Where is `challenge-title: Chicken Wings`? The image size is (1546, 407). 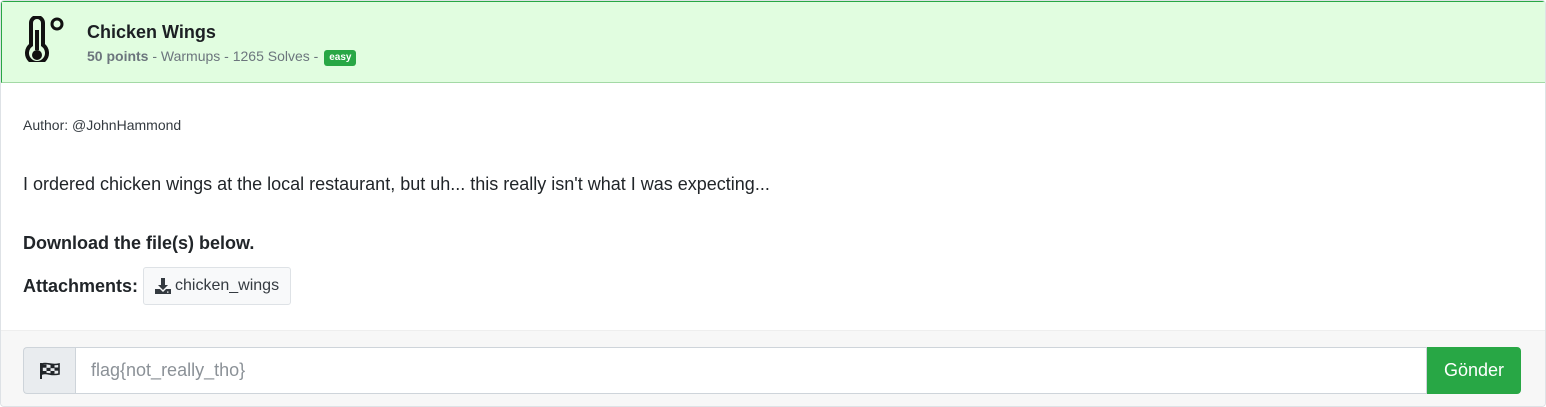
challenge-title: Chicken Wings is located at coordinates (151, 32).